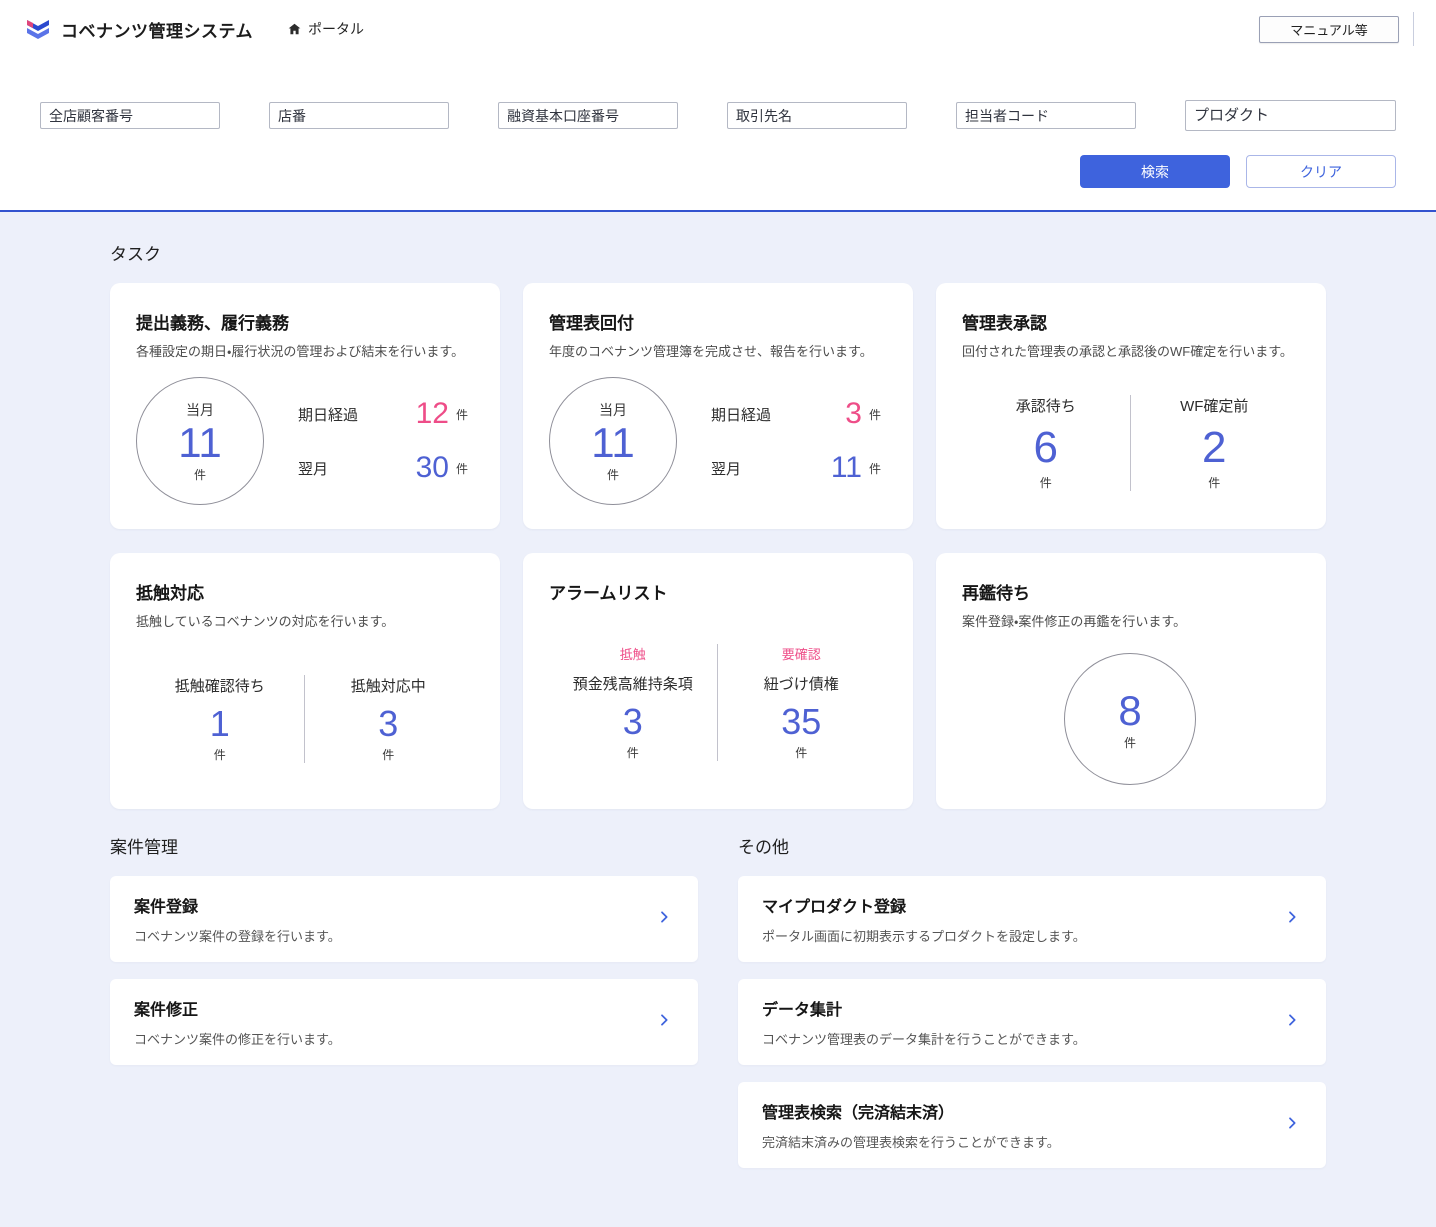 The width and height of the screenshot is (1436, 1227). I want to click on app-logo-icon, so click(38, 29).